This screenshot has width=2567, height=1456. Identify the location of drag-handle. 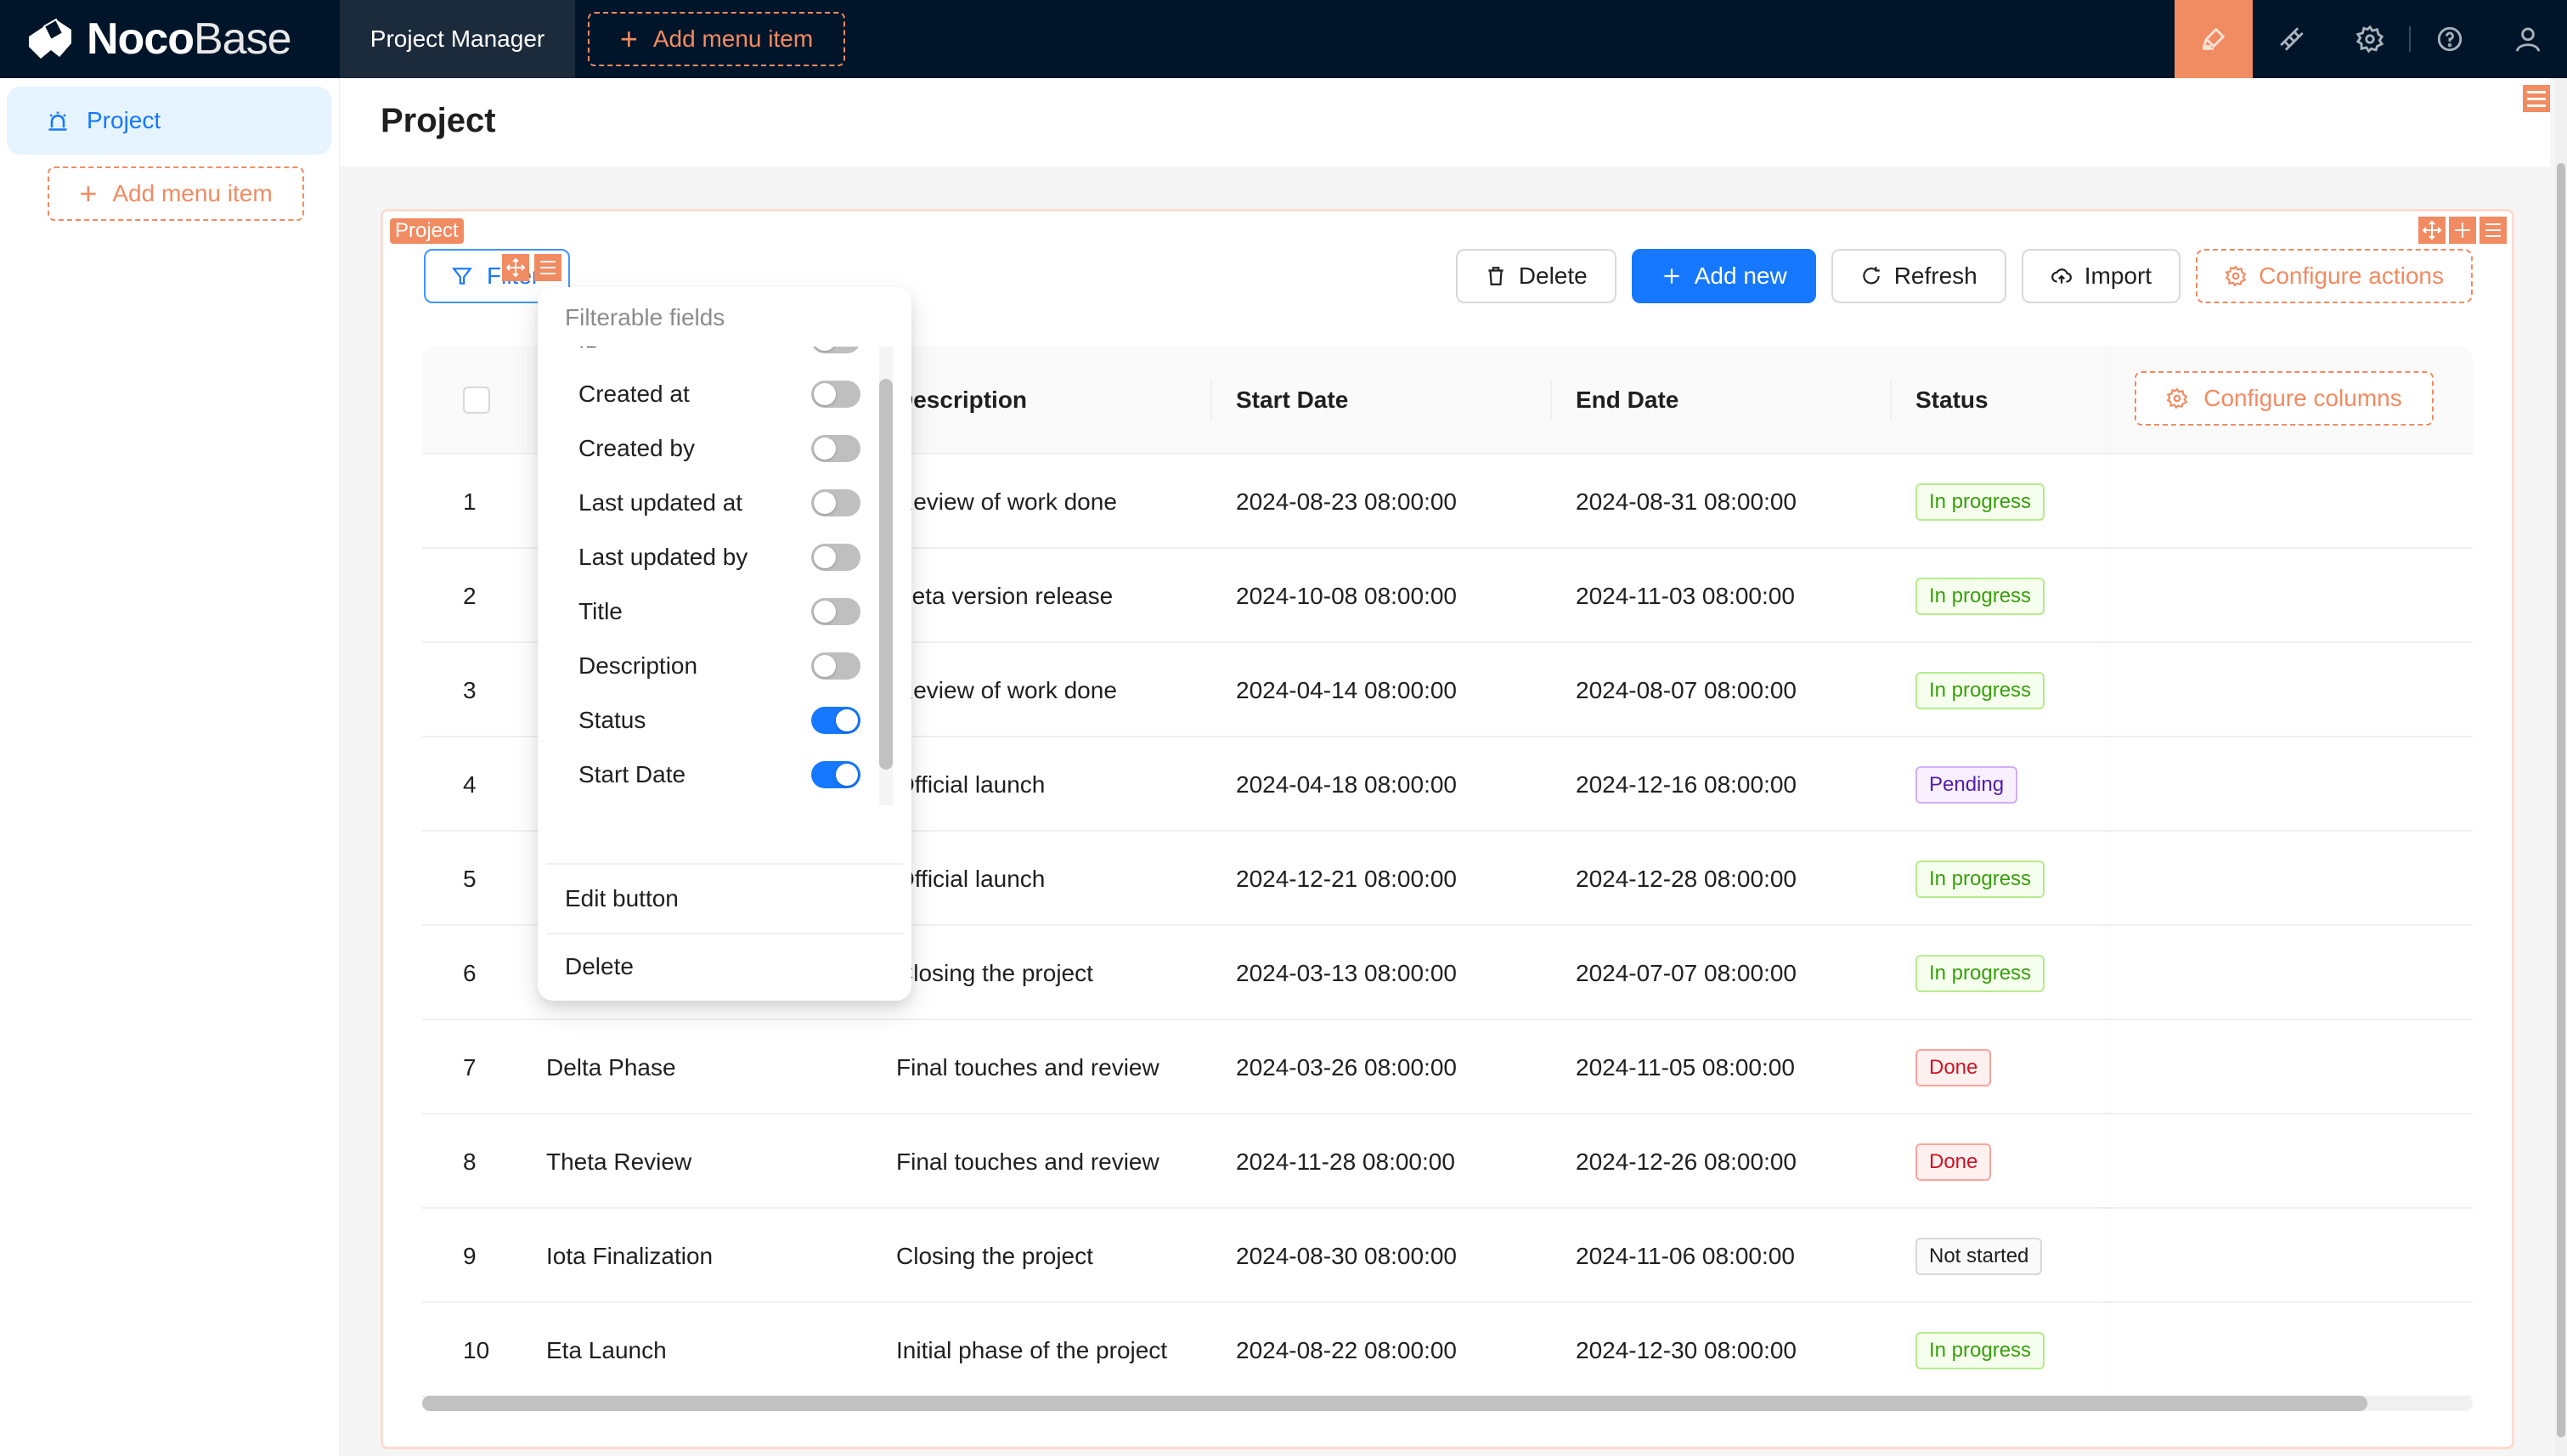
(2432, 230).